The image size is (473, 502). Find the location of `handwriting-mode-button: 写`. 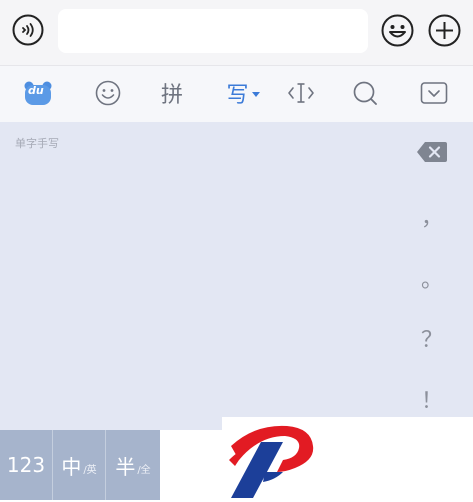

handwriting-mode-button: 写 is located at coordinates (243, 93).